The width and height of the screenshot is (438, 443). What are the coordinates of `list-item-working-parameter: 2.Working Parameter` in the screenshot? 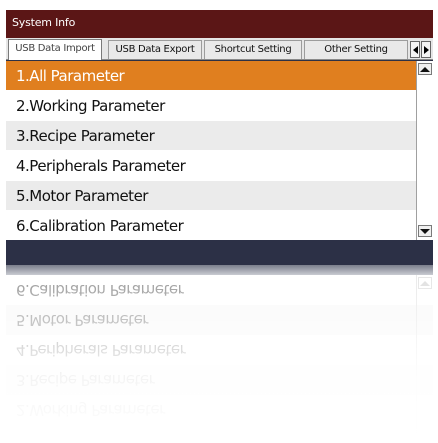 It's located at (211, 106).